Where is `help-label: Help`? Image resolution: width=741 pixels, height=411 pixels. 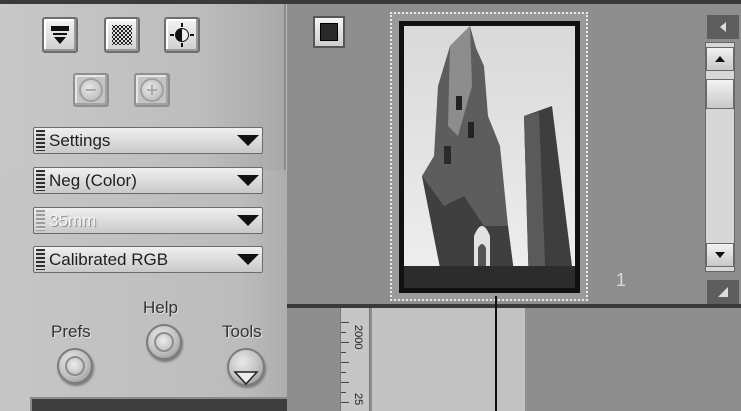
help-label: Help is located at coordinates (160, 307).